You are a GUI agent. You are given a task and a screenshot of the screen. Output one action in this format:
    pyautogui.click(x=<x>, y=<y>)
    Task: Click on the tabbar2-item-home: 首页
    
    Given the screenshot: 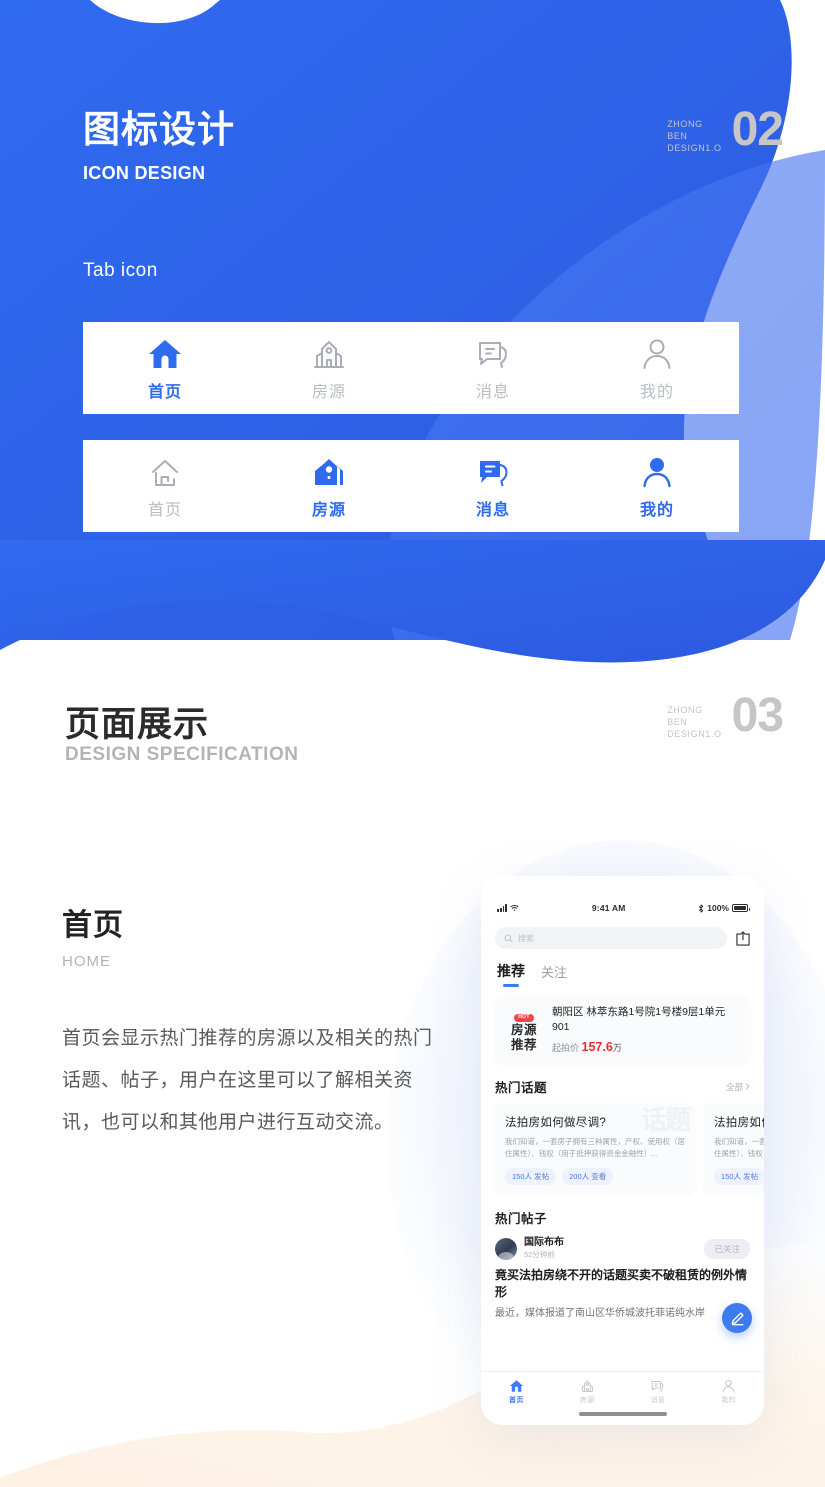 What is the action you would take?
    pyautogui.click(x=165, y=486)
    